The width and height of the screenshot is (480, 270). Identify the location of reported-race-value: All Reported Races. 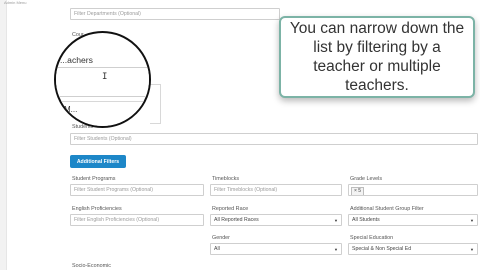
(236, 220).